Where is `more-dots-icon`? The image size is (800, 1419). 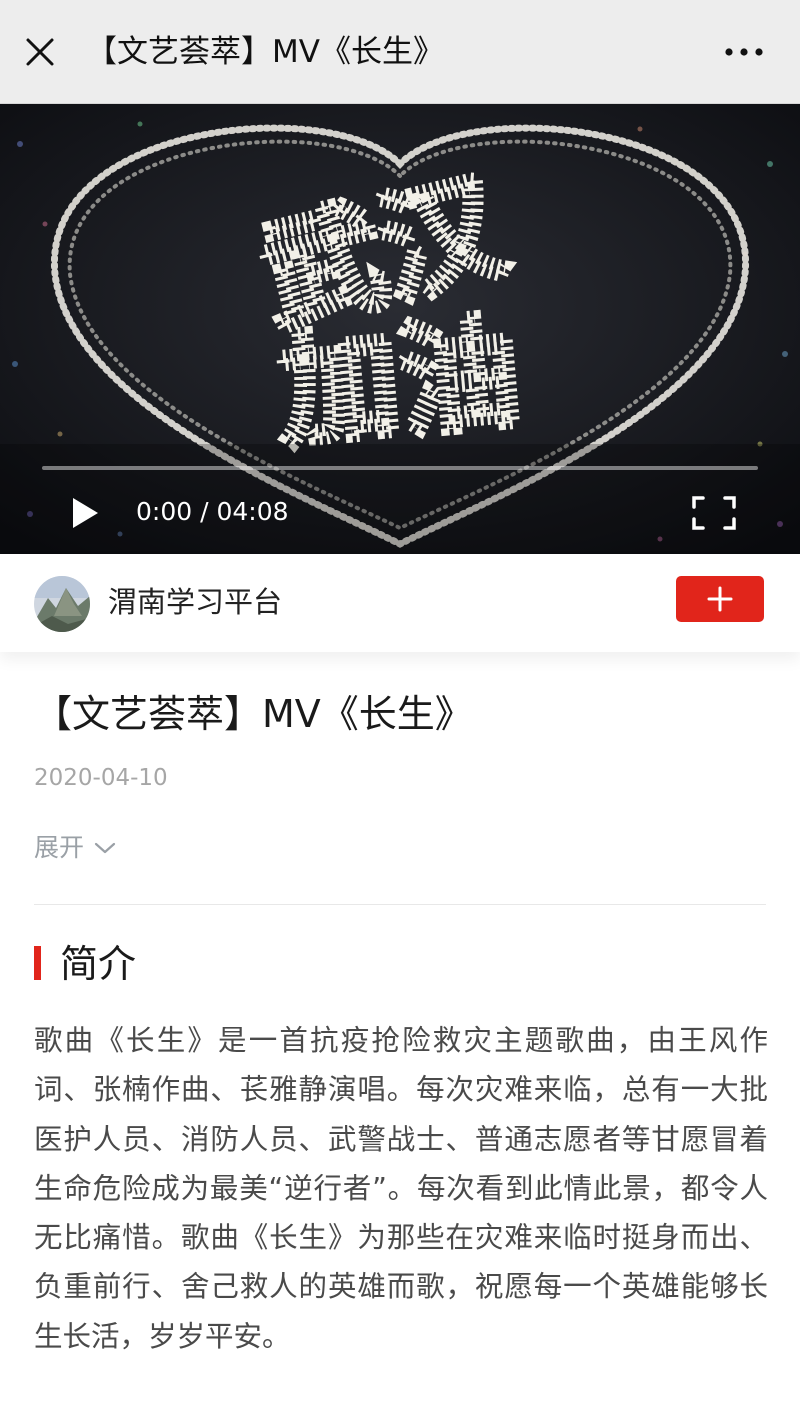 more-dots-icon is located at coordinates (744, 52).